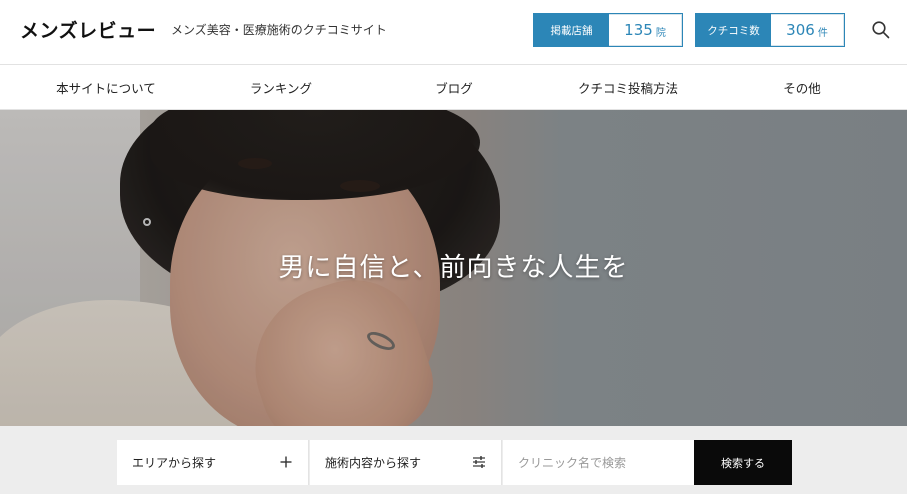  I want to click on treatment-select: 施術内容から探す, so click(406, 462).